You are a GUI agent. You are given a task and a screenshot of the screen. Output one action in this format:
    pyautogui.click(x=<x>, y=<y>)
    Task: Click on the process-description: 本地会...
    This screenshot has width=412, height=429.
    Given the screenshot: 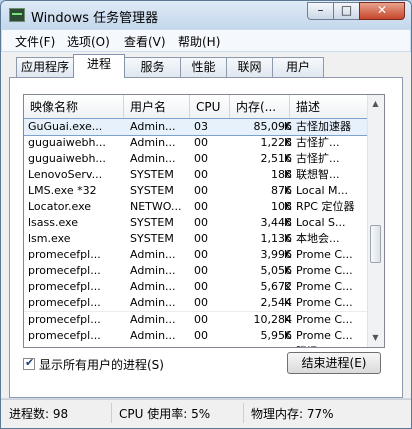 What is the action you would take?
    pyautogui.click(x=318, y=238)
    